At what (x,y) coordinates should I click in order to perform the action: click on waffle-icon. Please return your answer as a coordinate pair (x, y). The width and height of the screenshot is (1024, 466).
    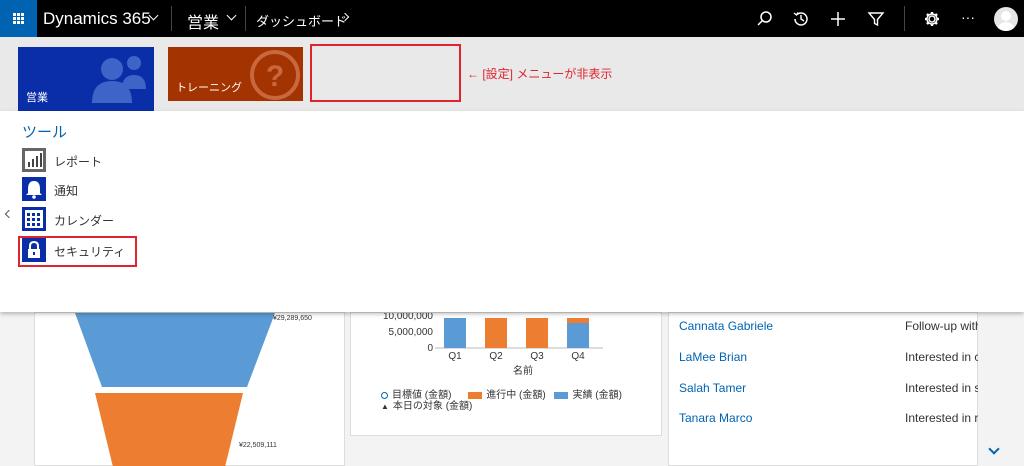
    Looking at the image, I should click on (18, 18).